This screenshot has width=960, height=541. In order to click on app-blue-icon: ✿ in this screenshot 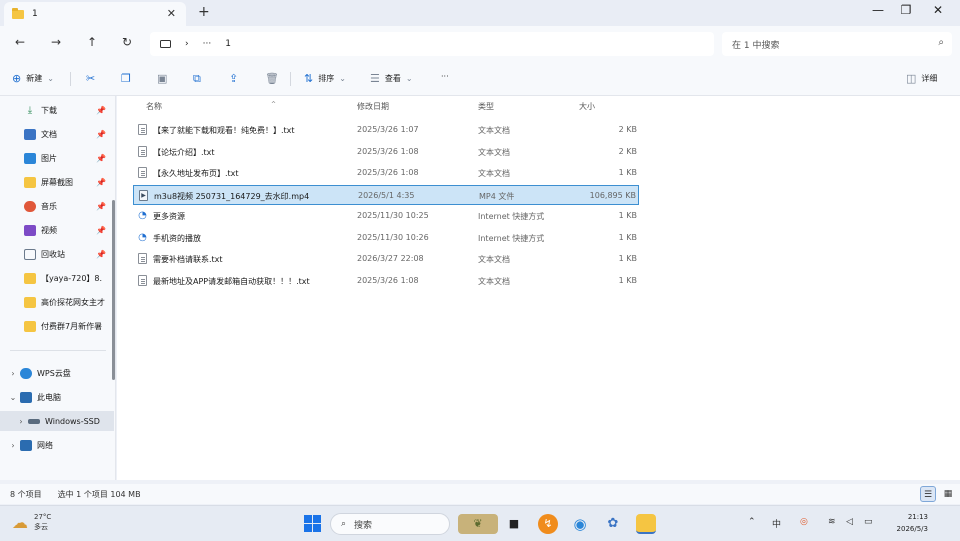, I will do `click(613, 524)`.